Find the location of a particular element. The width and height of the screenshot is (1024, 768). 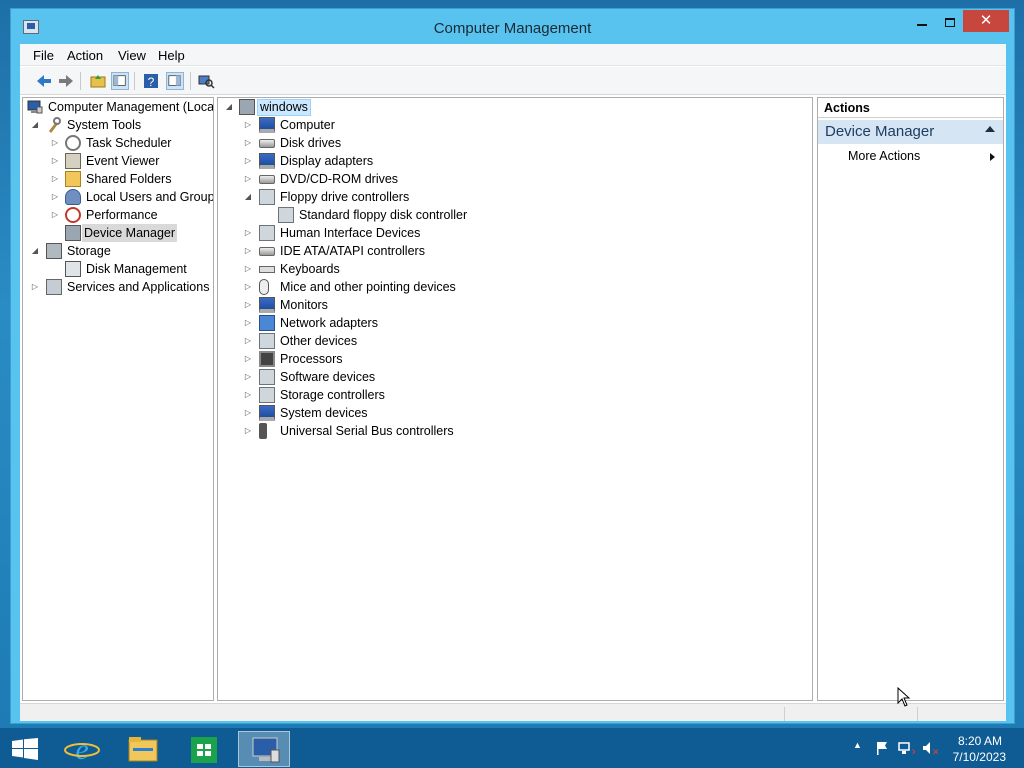

forward-arrow-icon is located at coordinates (66, 81).